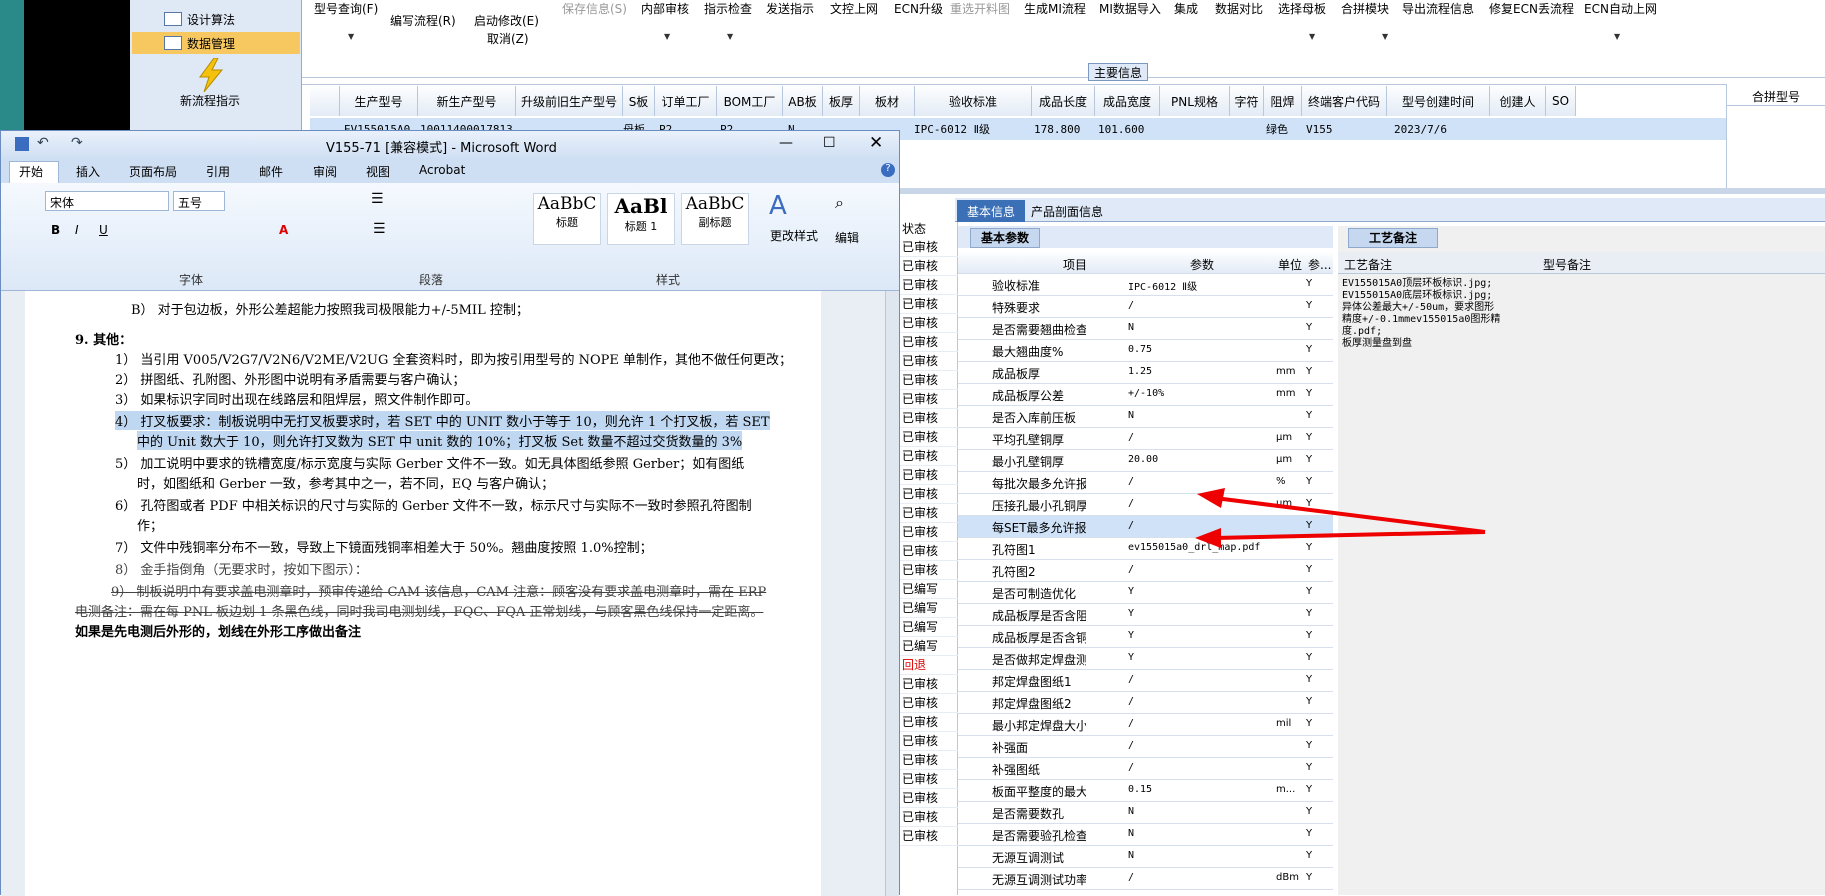 Image resolution: width=1825 pixels, height=896 pixels. Describe the element at coordinates (929, 665) in the screenshot. I see `status-item: 回退` at that location.